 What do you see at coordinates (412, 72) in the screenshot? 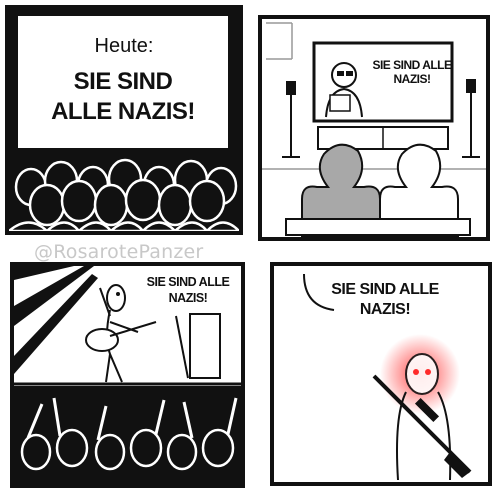
I see `tv-caption: SIE SIND ALLE NAZIS!` at bounding box center [412, 72].